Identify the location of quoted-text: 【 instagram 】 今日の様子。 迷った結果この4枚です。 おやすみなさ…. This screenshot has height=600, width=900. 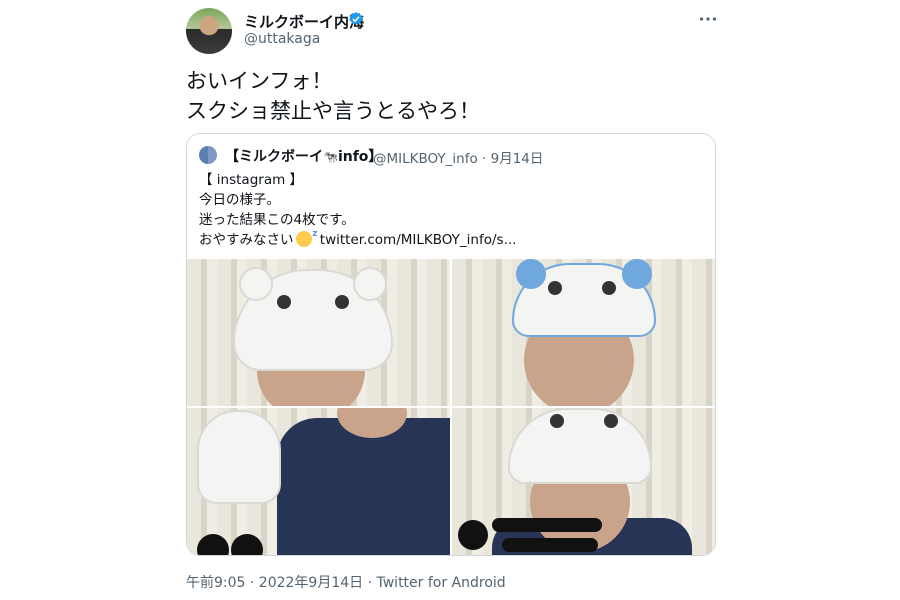
(449, 210).